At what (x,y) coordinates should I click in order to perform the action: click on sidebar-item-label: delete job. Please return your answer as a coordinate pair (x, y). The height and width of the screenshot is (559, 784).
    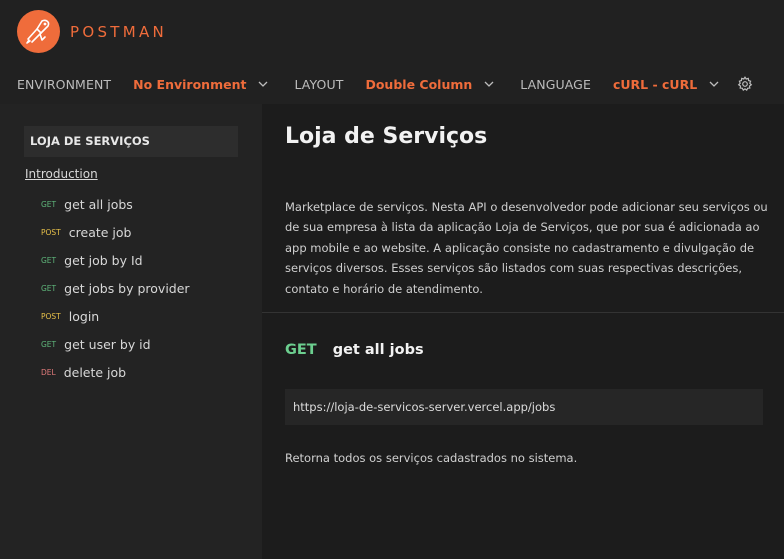
    Looking at the image, I should click on (95, 372).